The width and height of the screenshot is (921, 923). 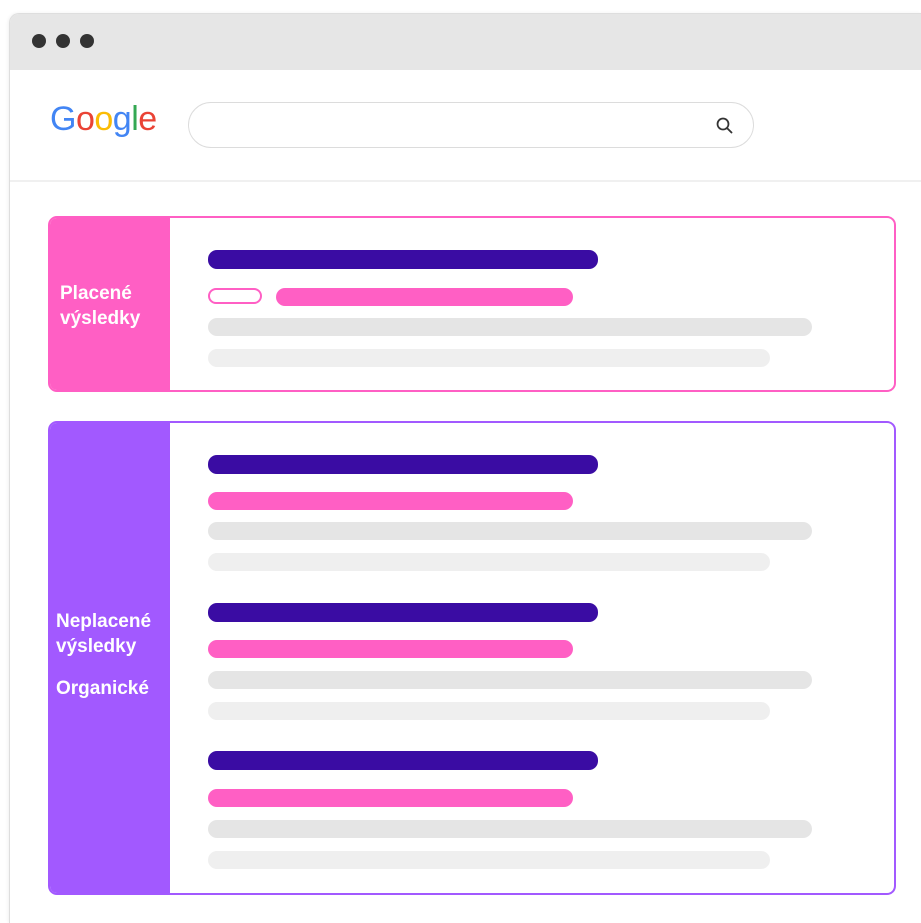 I want to click on search-header: Google, so click(x=465, y=126).